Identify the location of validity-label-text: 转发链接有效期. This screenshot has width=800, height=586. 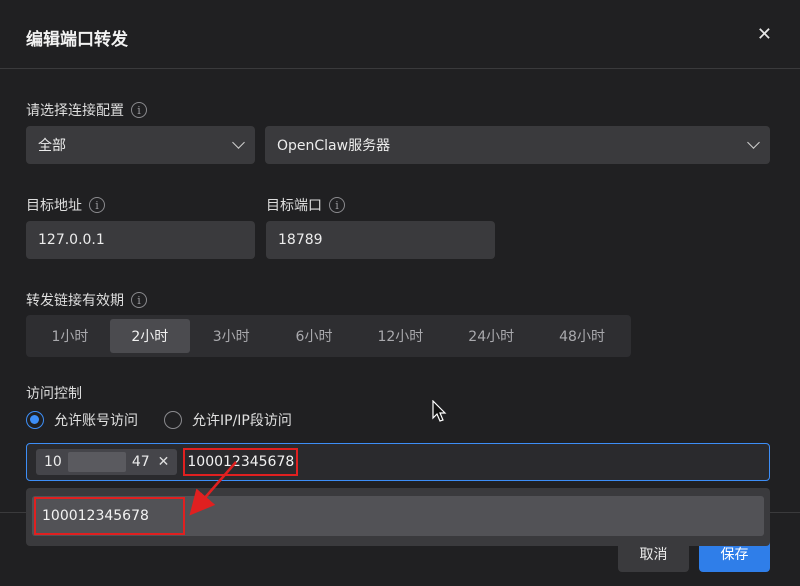
(75, 301).